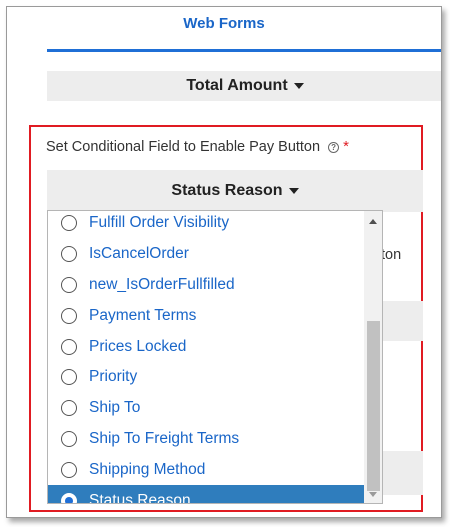 The image size is (450, 527). I want to click on option-label: Ship To Freight Terms, so click(164, 438).